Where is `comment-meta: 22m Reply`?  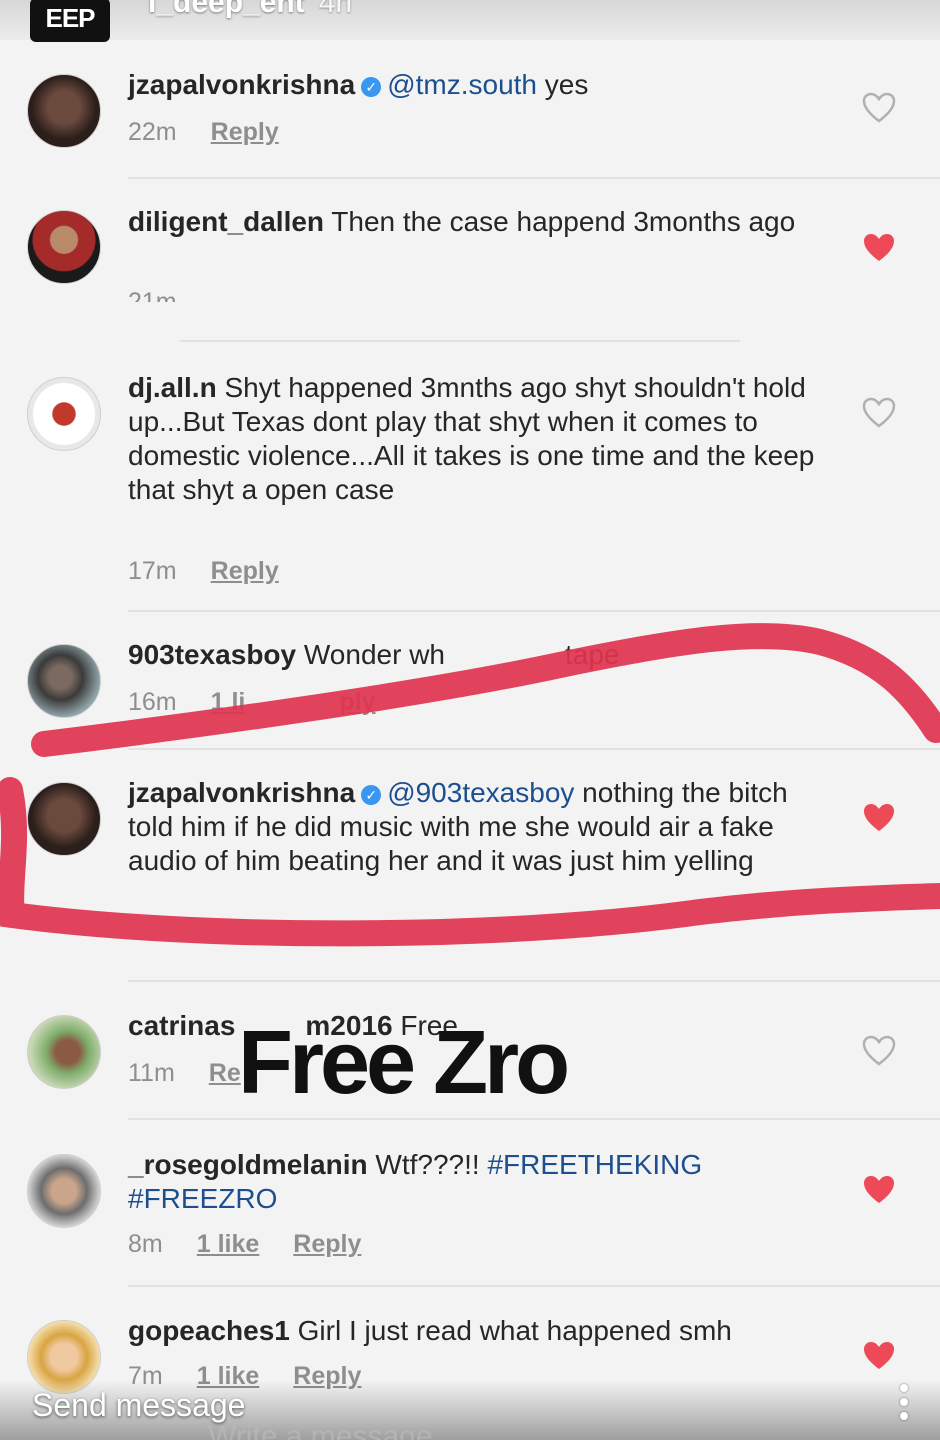 comment-meta: 22m Reply is located at coordinates (220, 132).